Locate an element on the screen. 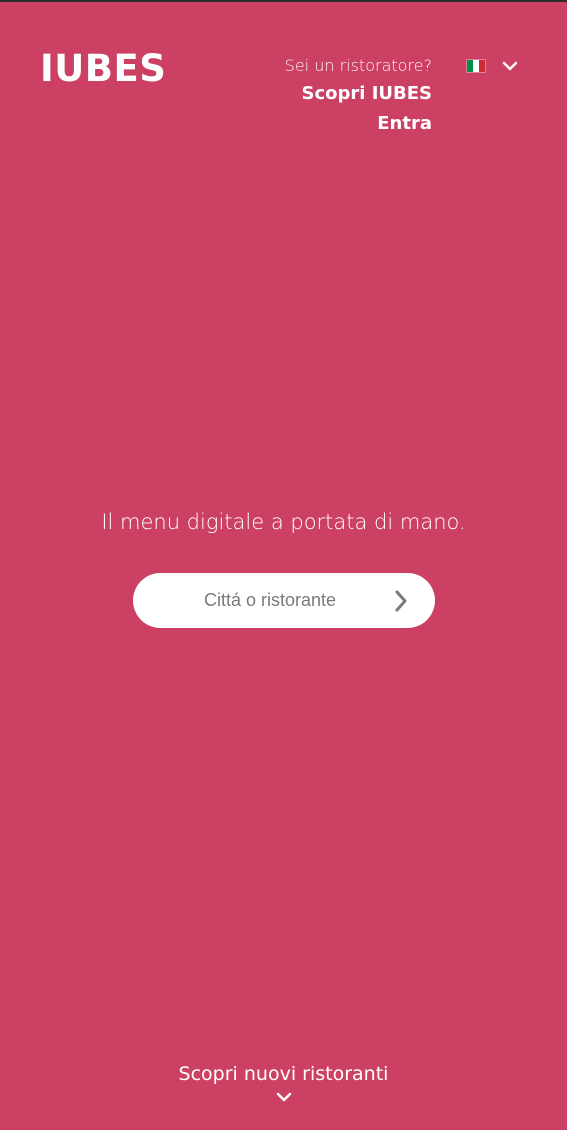  tagline: Il menu digitale a portata di mano. is located at coordinates (283, 522).